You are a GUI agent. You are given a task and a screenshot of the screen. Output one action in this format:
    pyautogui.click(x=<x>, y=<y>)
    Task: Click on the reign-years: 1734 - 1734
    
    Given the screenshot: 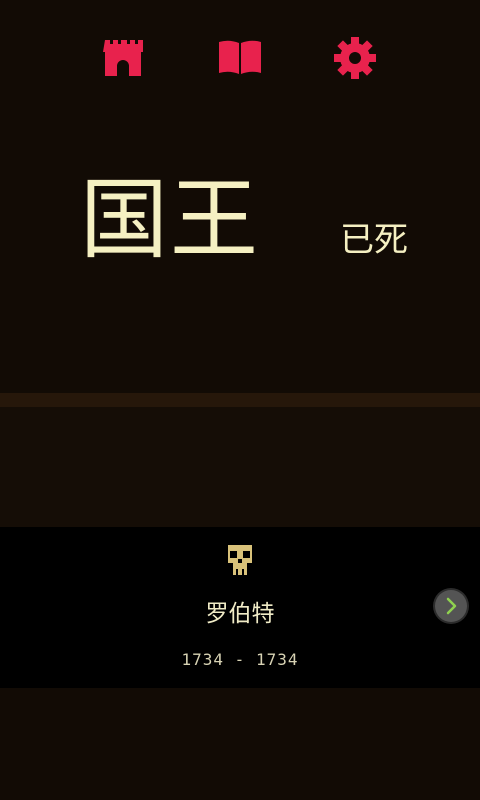 What is the action you would take?
    pyautogui.click(x=240, y=659)
    